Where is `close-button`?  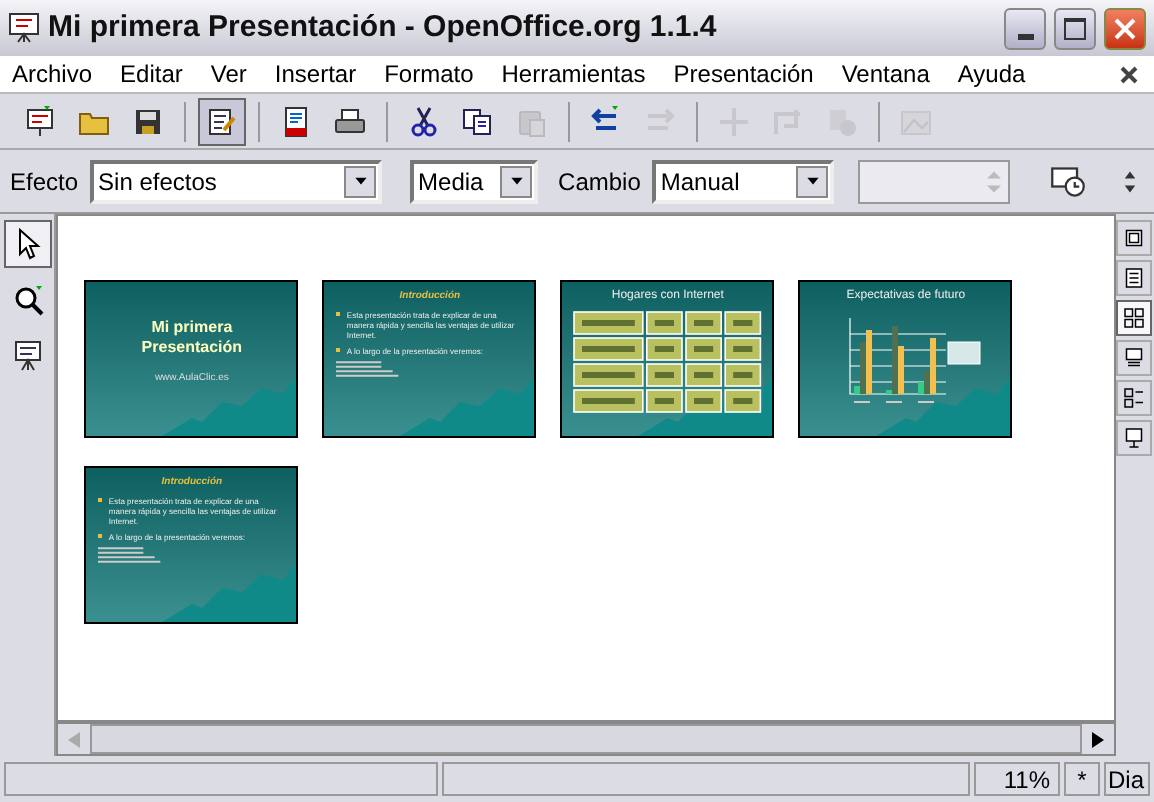
close-button is located at coordinates (1125, 28).